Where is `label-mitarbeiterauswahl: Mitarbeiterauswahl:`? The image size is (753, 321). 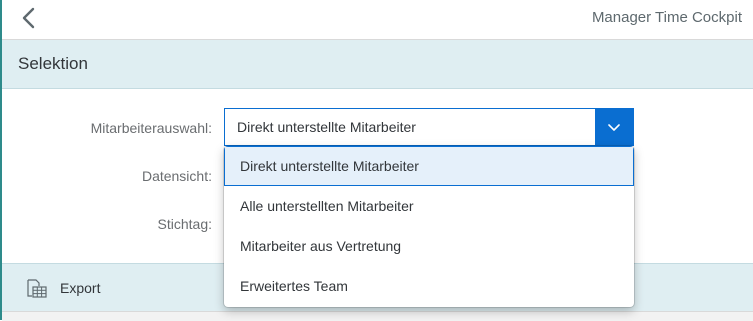
label-mitarbeiterauswahl: Mitarbeiterauswahl: is located at coordinates (151, 128).